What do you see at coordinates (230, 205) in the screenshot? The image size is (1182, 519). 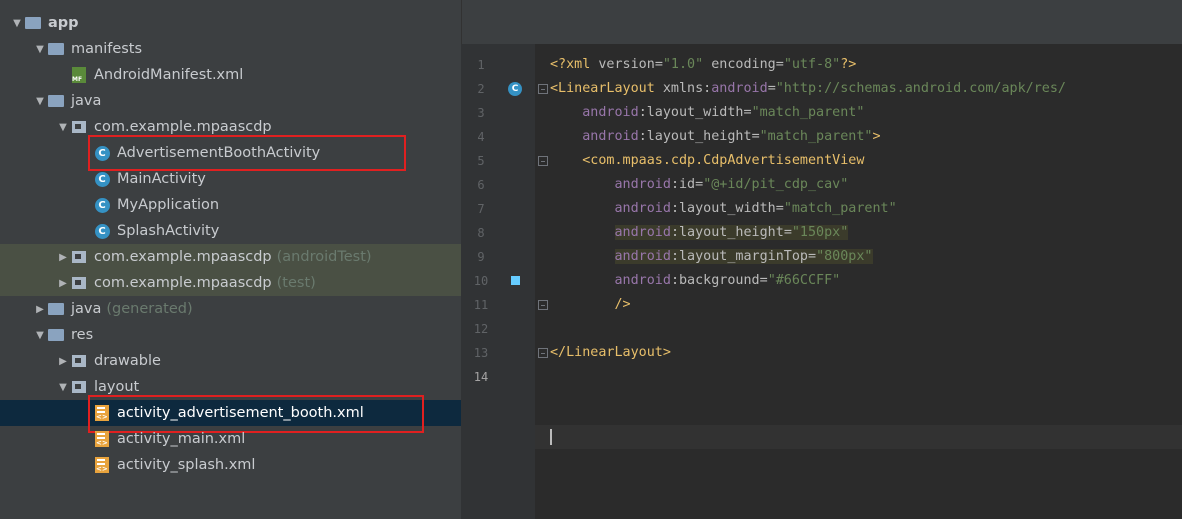 I see `tree-item: C MyApplication` at bounding box center [230, 205].